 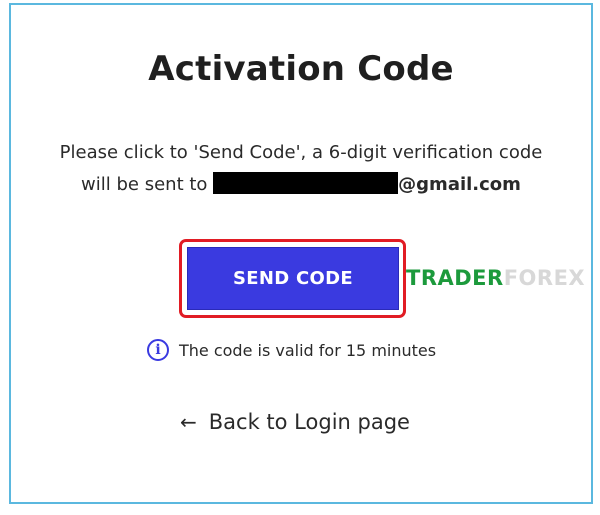 What do you see at coordinates (293, 278) in the screenshot?
I see `send-code-button: SEND CODE` at bounding box center [293, 278].